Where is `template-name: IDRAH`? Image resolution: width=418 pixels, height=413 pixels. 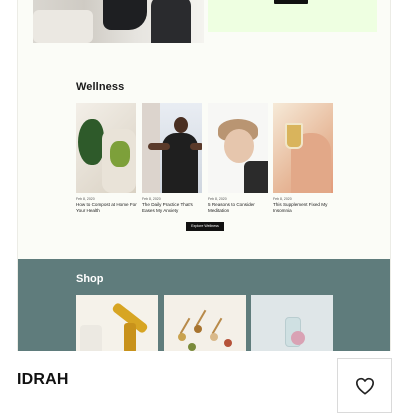 template-name: IDRAH is located at coordinates (43, 379).